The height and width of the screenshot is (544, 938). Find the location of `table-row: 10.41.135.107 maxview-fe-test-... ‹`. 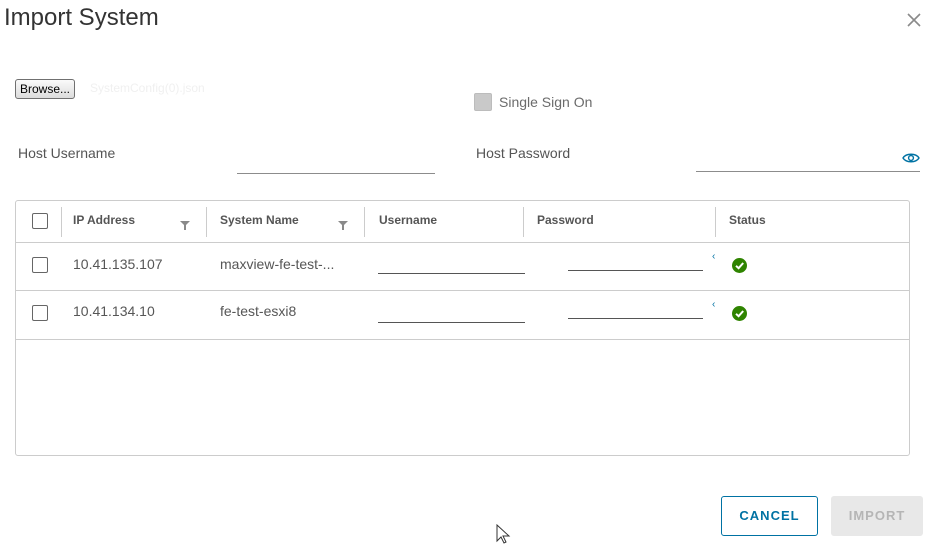

table-row: 10.41.135.107 maxview-fe-test-... ‹ is located at coordinates (462, 267).